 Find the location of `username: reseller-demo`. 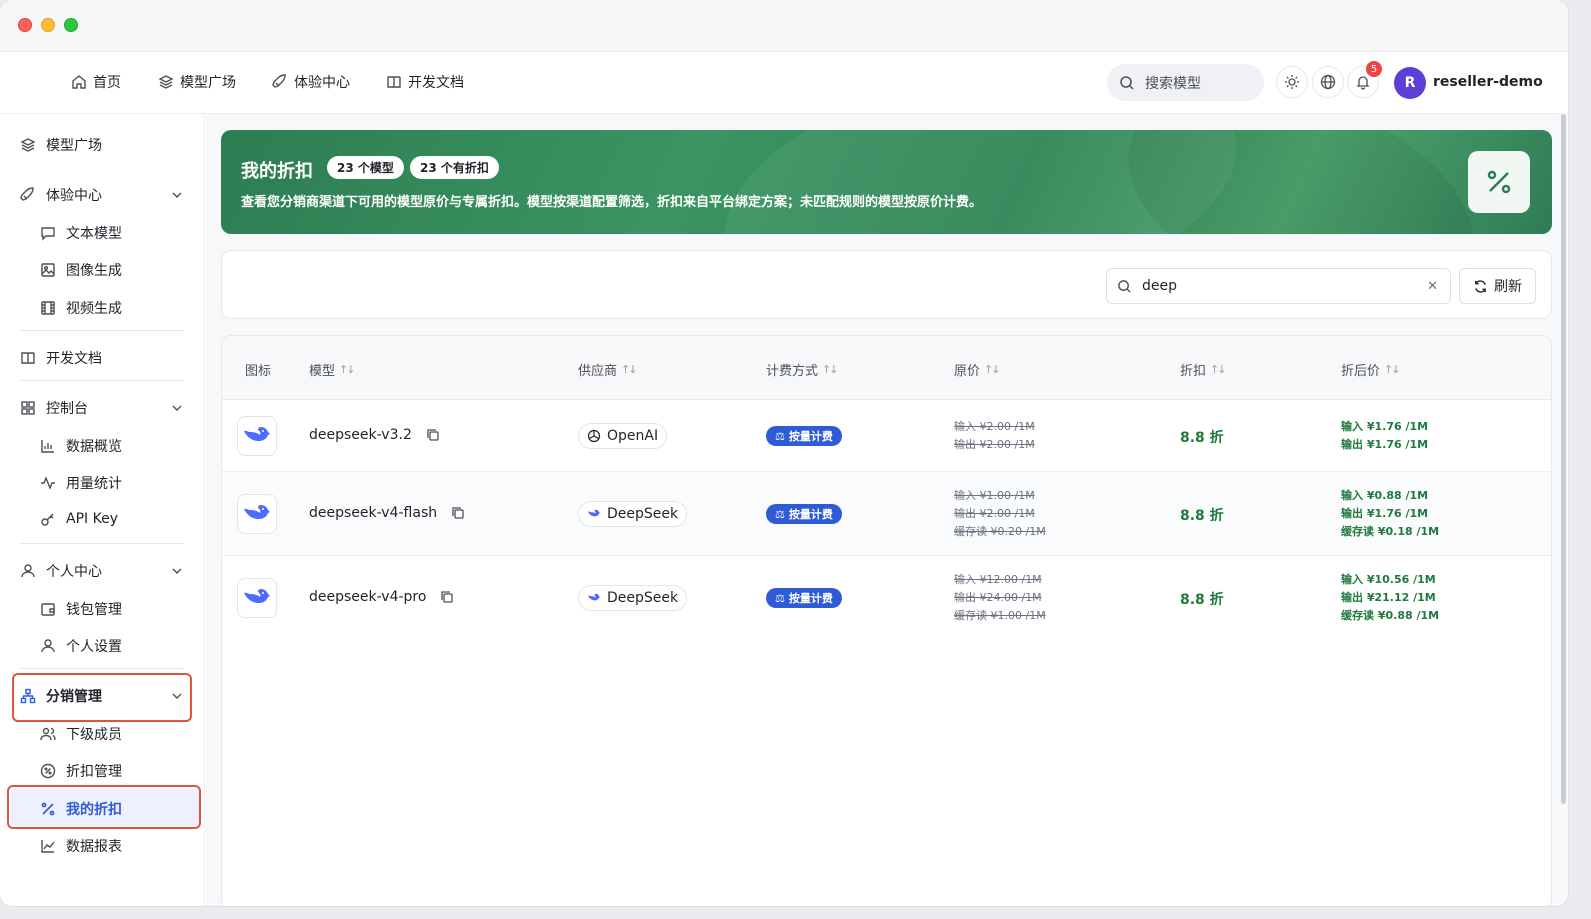

username: reseller-demo is located at coordinates (1488, 82).